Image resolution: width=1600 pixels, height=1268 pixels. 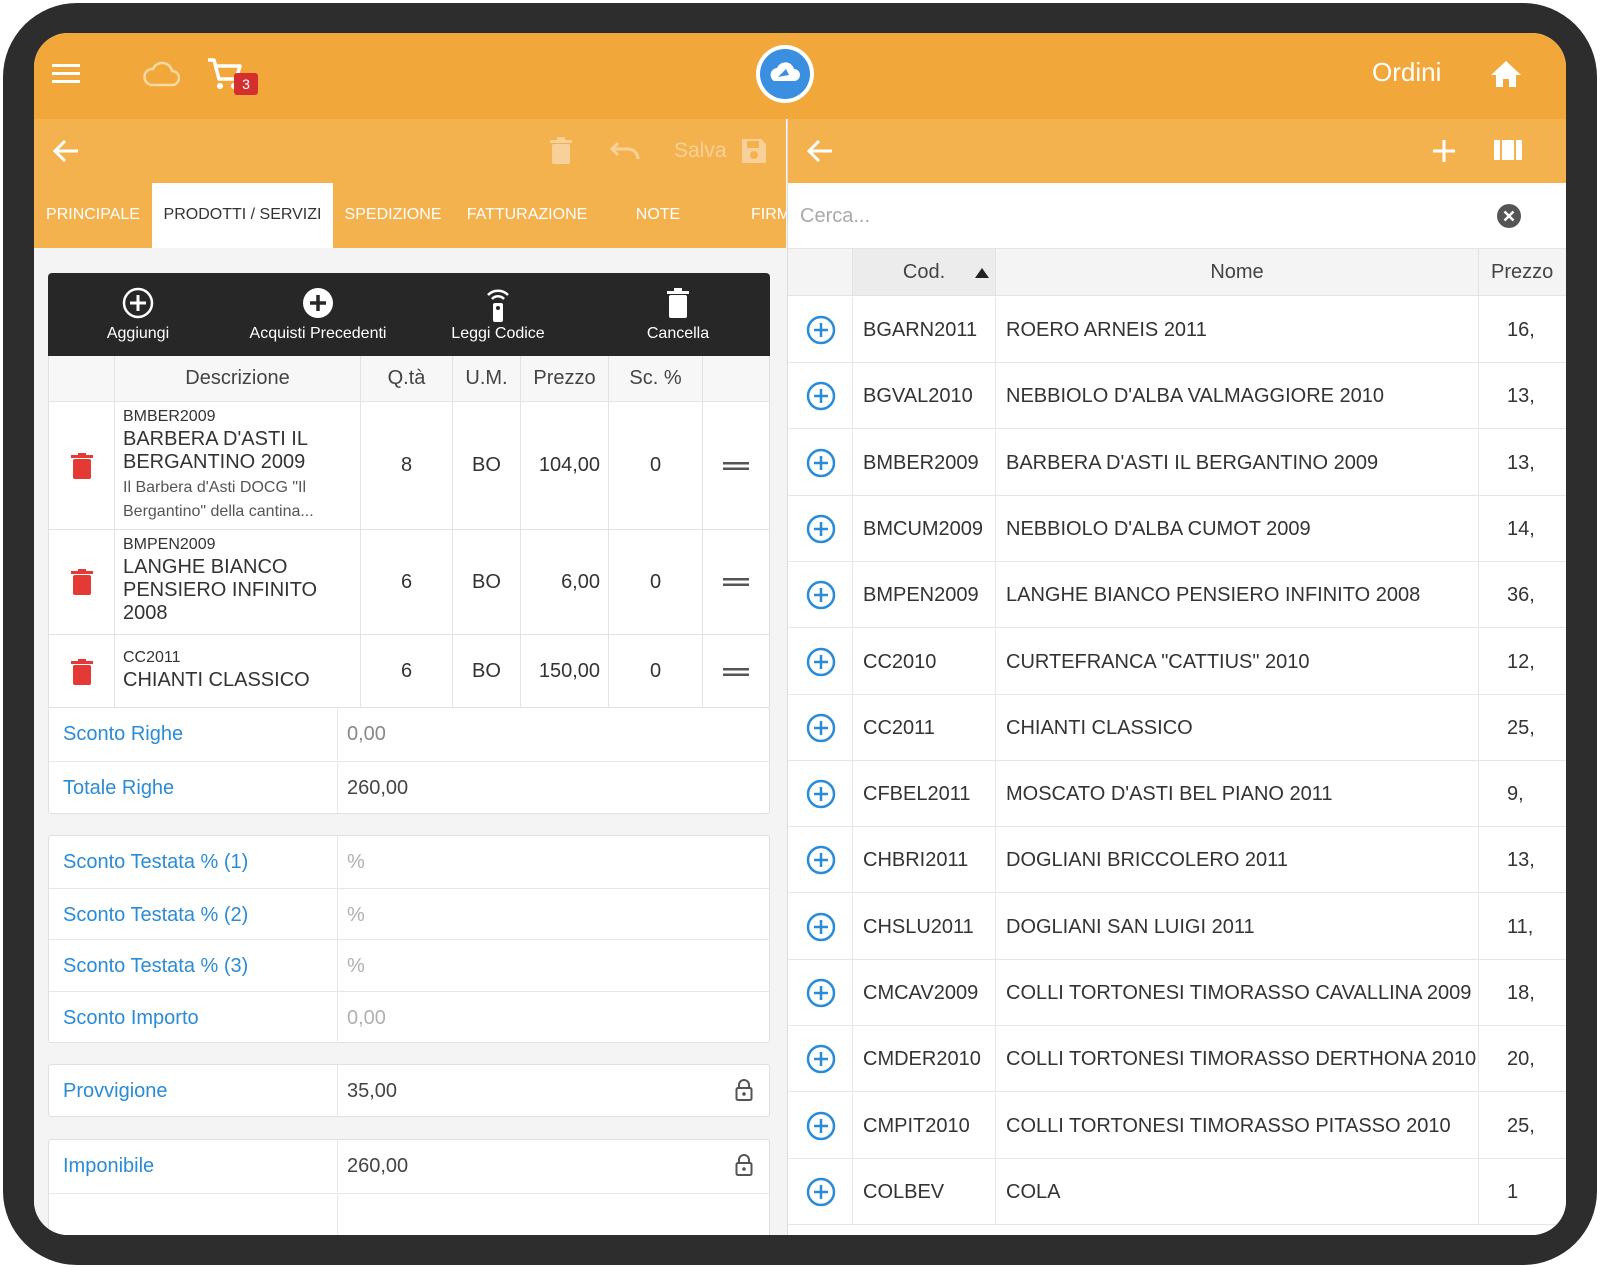 I want to click on previous-purchases-button: Acquisti Precedenti, so click(x=318, y=314).